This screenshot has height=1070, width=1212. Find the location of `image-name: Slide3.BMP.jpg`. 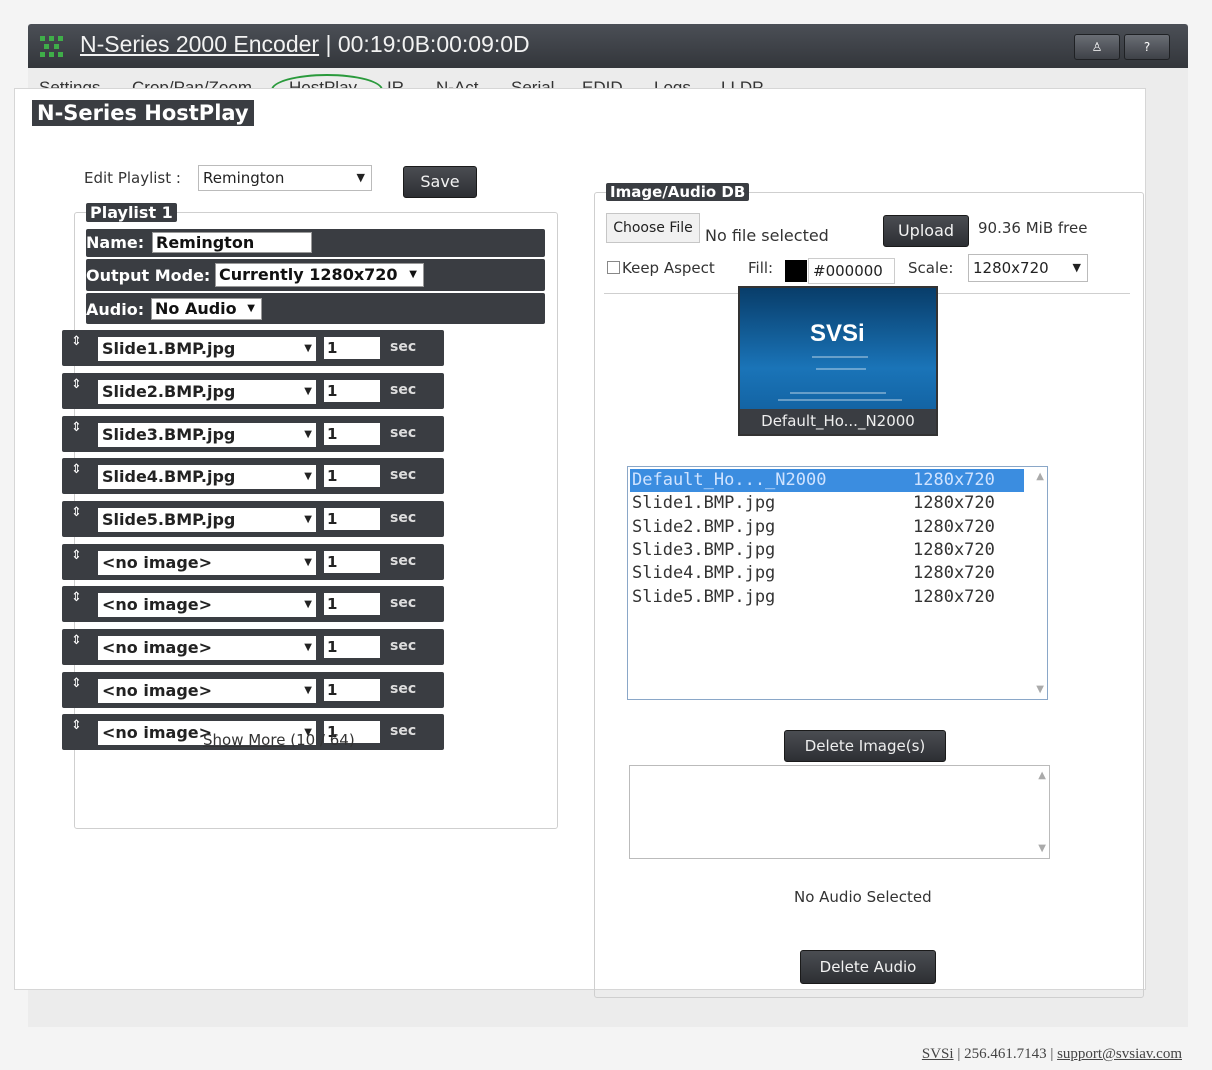

image-name: Slide3.BMP.jpg is located at coordinates (704, 549).